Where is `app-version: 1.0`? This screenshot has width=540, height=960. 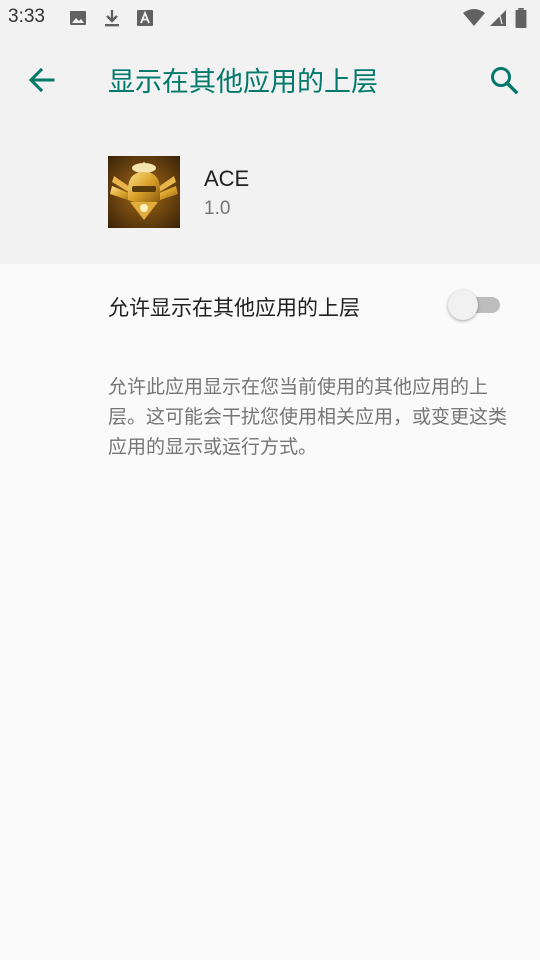
app-version: 1.0 is located at coordinates (217, 208).